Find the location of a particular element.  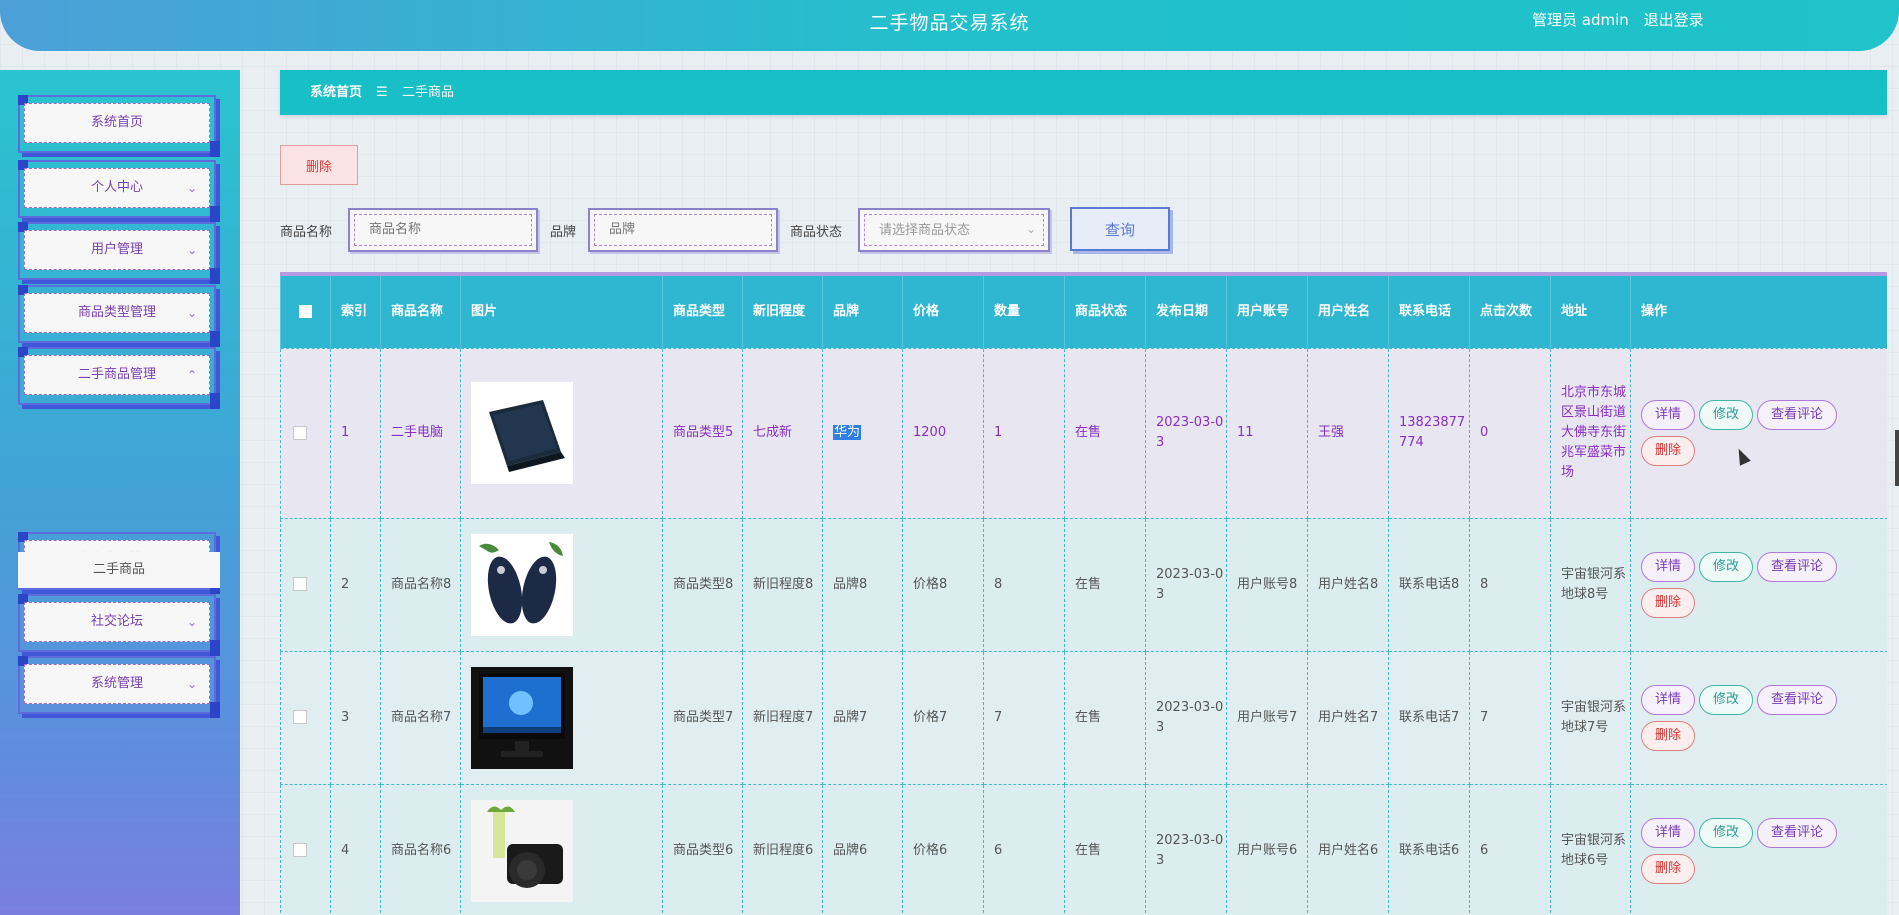

brand-search-input is located at coordinates (683, 230).